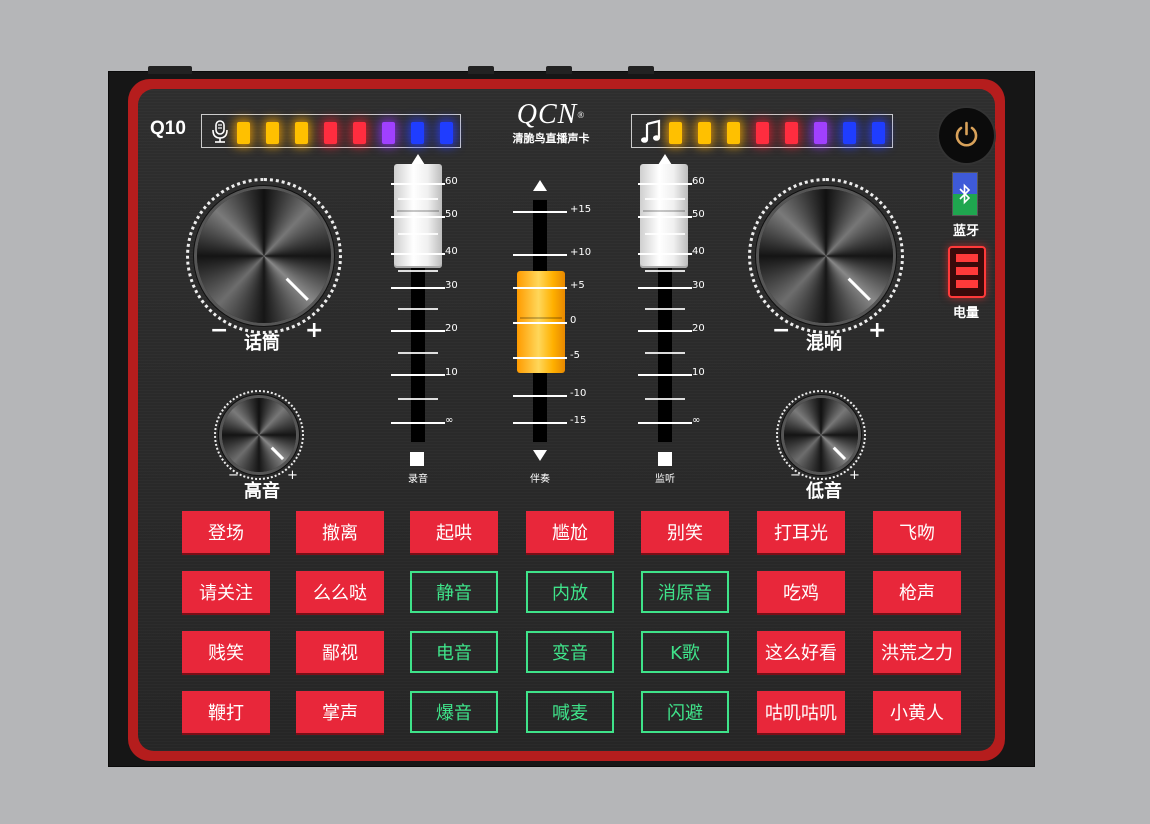 The width and height of the screenshot is (1150, 824). I want to click on effect-pad-26: 闪避, so click(685, 712).